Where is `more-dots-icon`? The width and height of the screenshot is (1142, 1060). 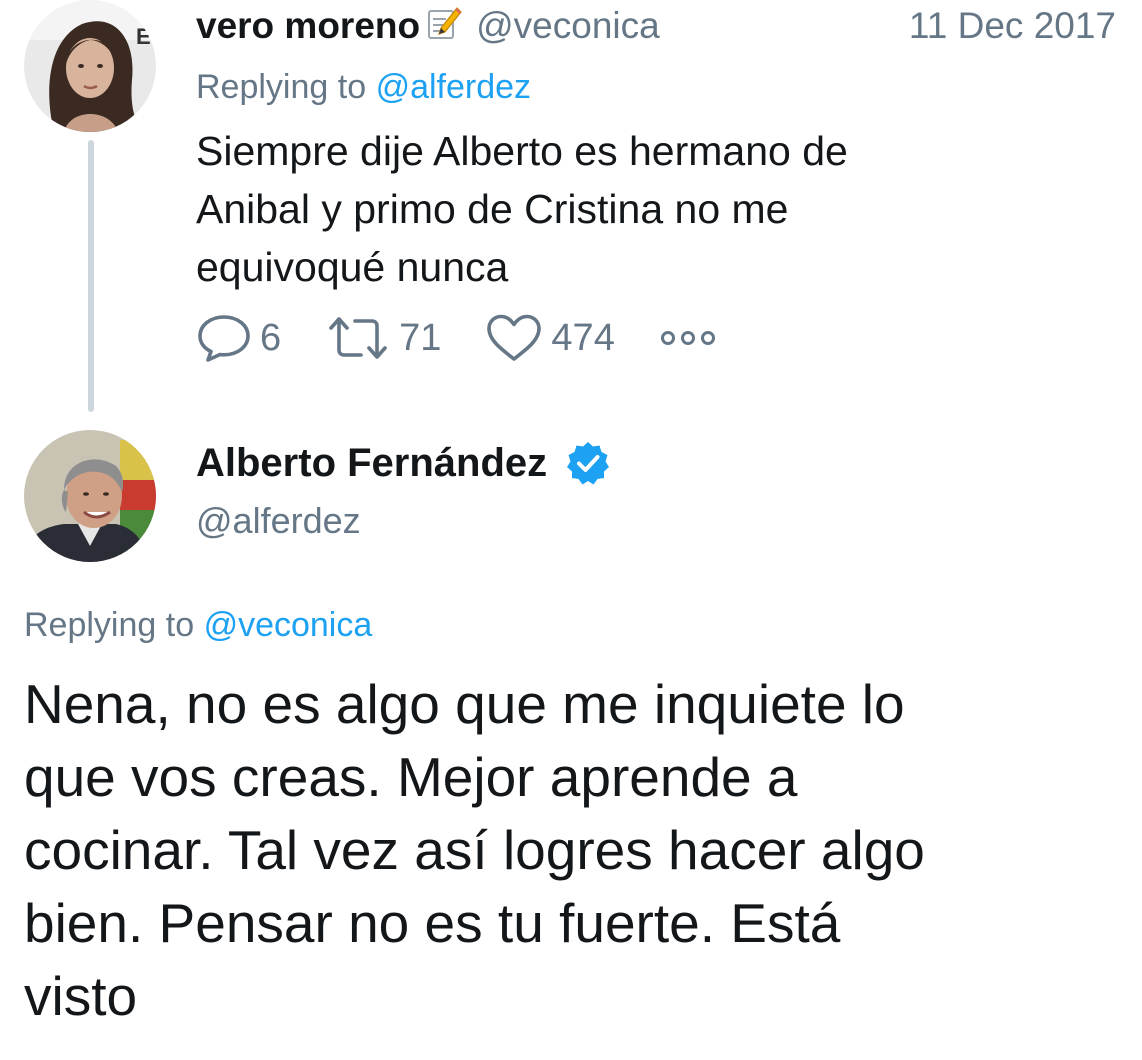
more-dots-icon is located at coordinates (687, 338).